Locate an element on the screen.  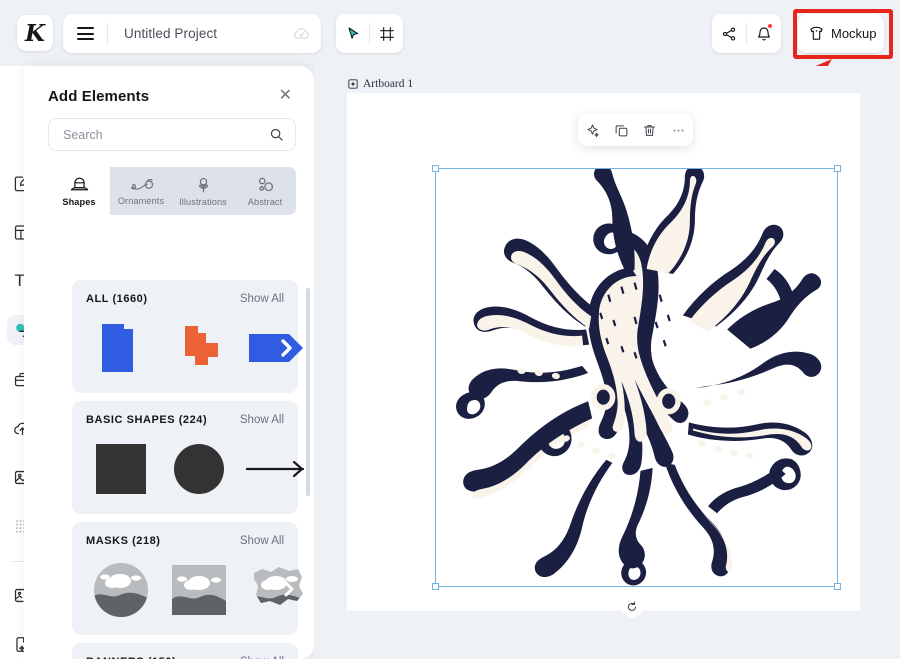
project-name-input: Untitled Project is located at coordinates (194, 33).